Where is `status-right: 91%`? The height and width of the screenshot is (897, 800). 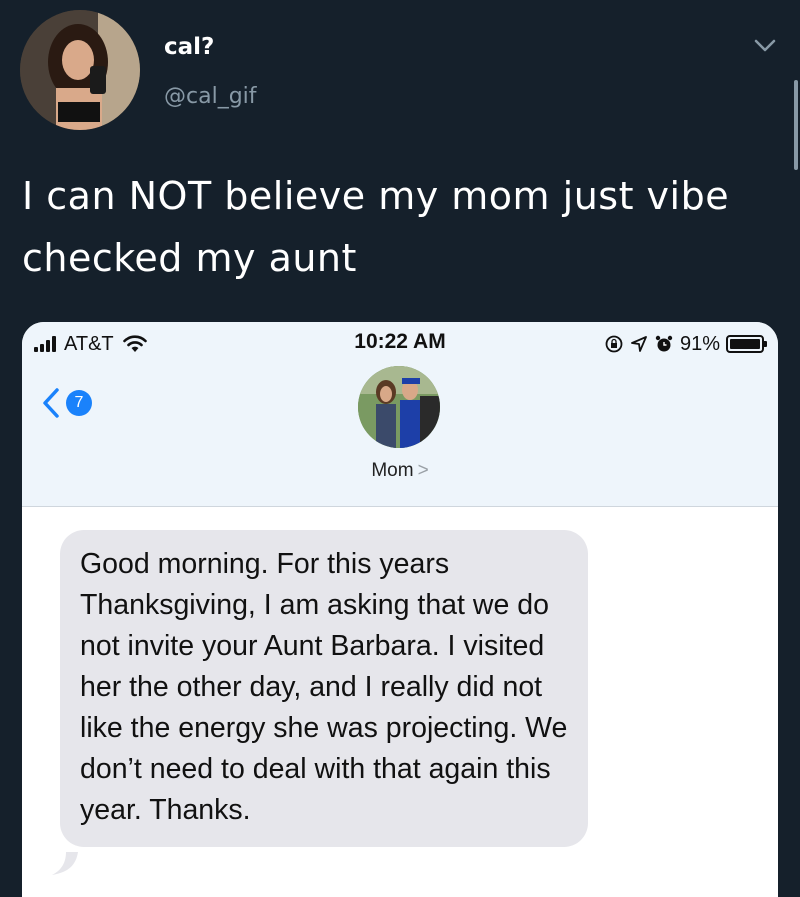 status-right: 91% is located at coordinates (685, 344).